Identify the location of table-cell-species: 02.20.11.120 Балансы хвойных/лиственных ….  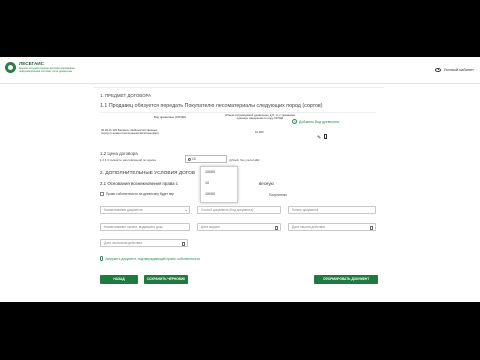
(130, 132).